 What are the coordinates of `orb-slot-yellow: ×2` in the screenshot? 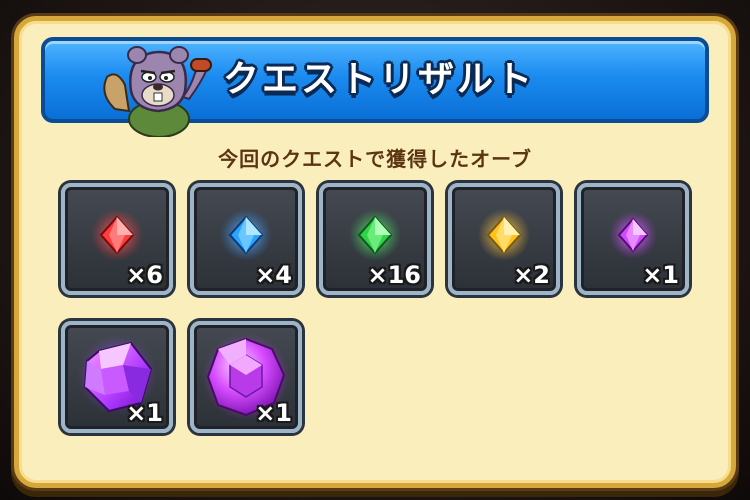 It's located at (504, 239).